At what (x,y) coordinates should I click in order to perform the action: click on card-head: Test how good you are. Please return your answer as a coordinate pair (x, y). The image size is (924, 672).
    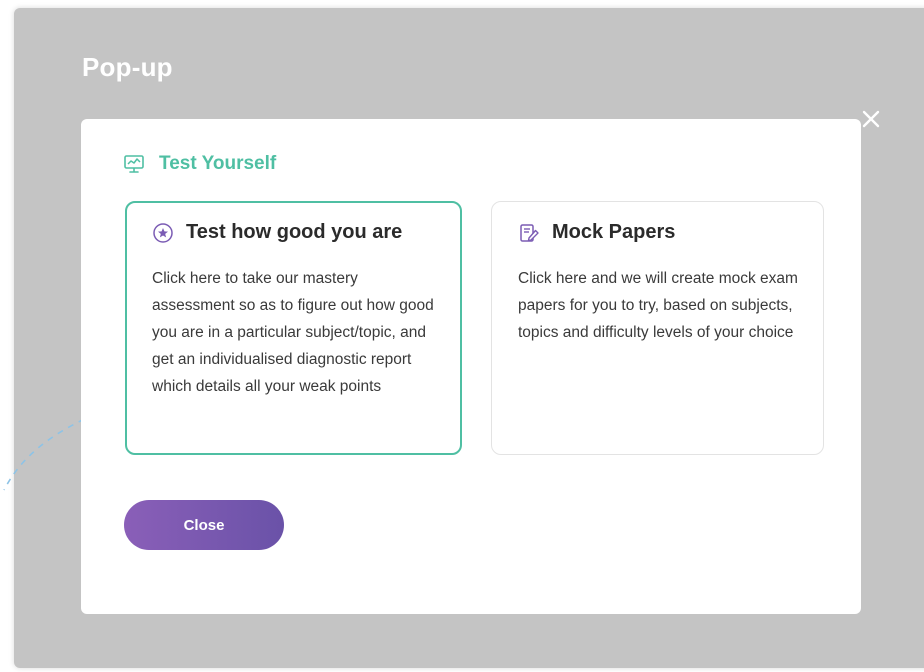
    Looking at the image, I should click on (277, 232).